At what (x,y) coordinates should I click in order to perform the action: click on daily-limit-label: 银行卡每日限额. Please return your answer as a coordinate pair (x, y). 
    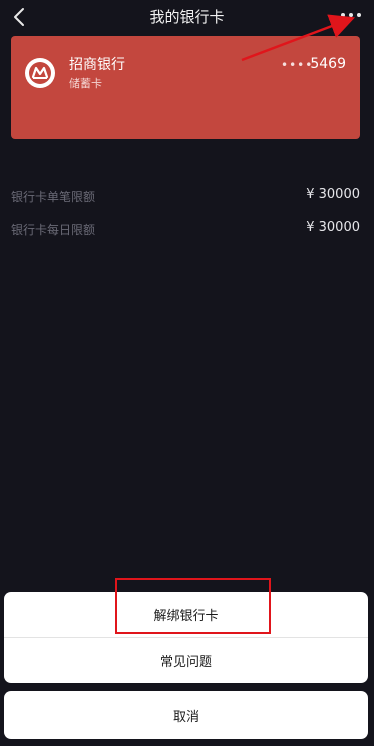
    Looking at the image, I should click on (53, 230).